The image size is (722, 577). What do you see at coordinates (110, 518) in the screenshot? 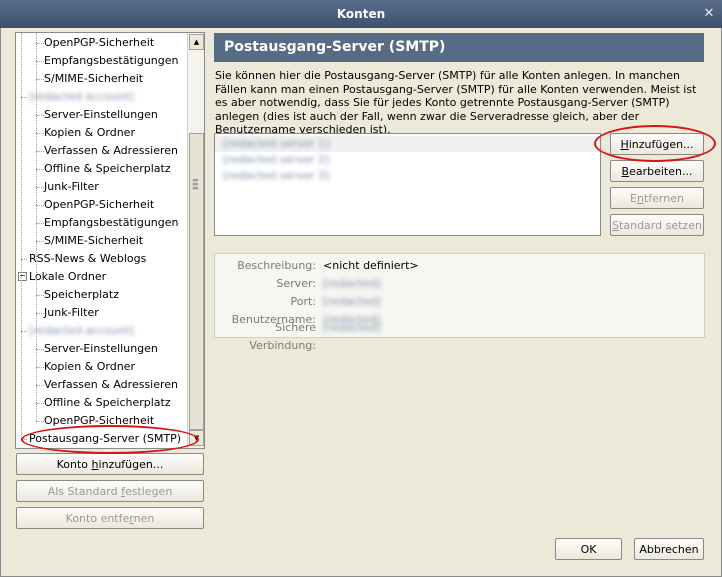
I see `remove-account-button: Konto entfernen` at bounding box center [110, 518].